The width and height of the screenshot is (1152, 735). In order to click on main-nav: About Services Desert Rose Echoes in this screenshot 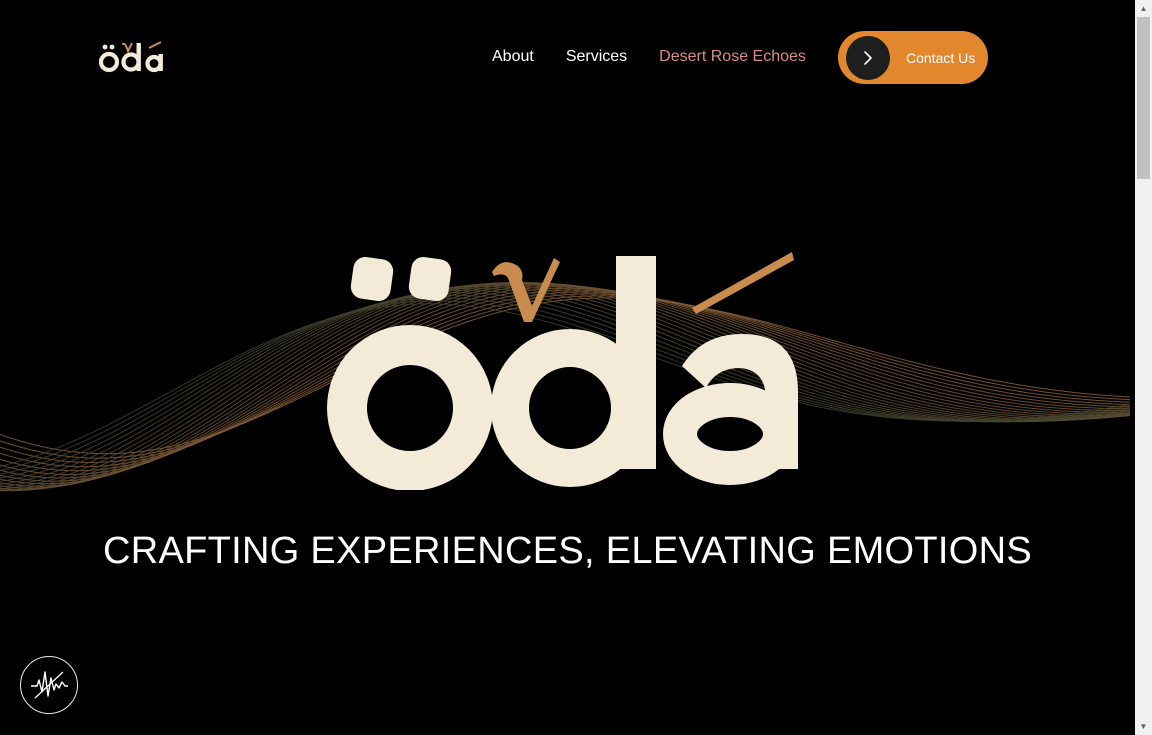, I will do `click(649, 57)`.